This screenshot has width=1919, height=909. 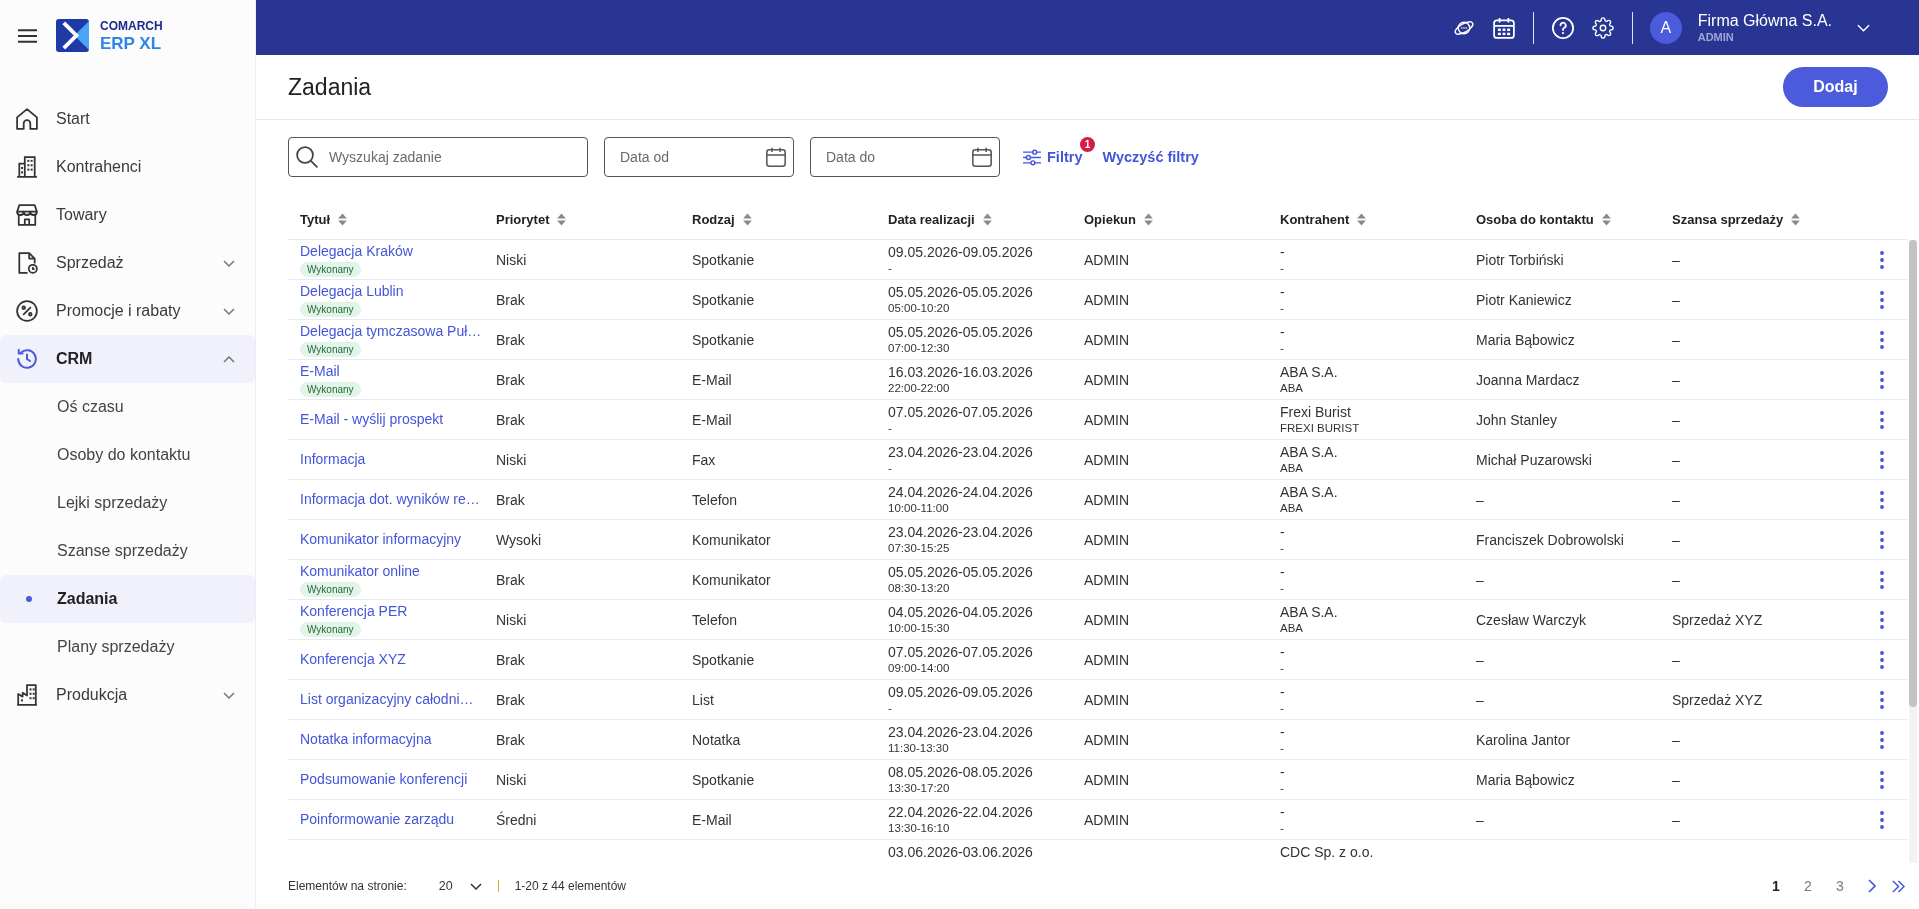 I want to click on scrollbar, so click(x=1913, y=551).